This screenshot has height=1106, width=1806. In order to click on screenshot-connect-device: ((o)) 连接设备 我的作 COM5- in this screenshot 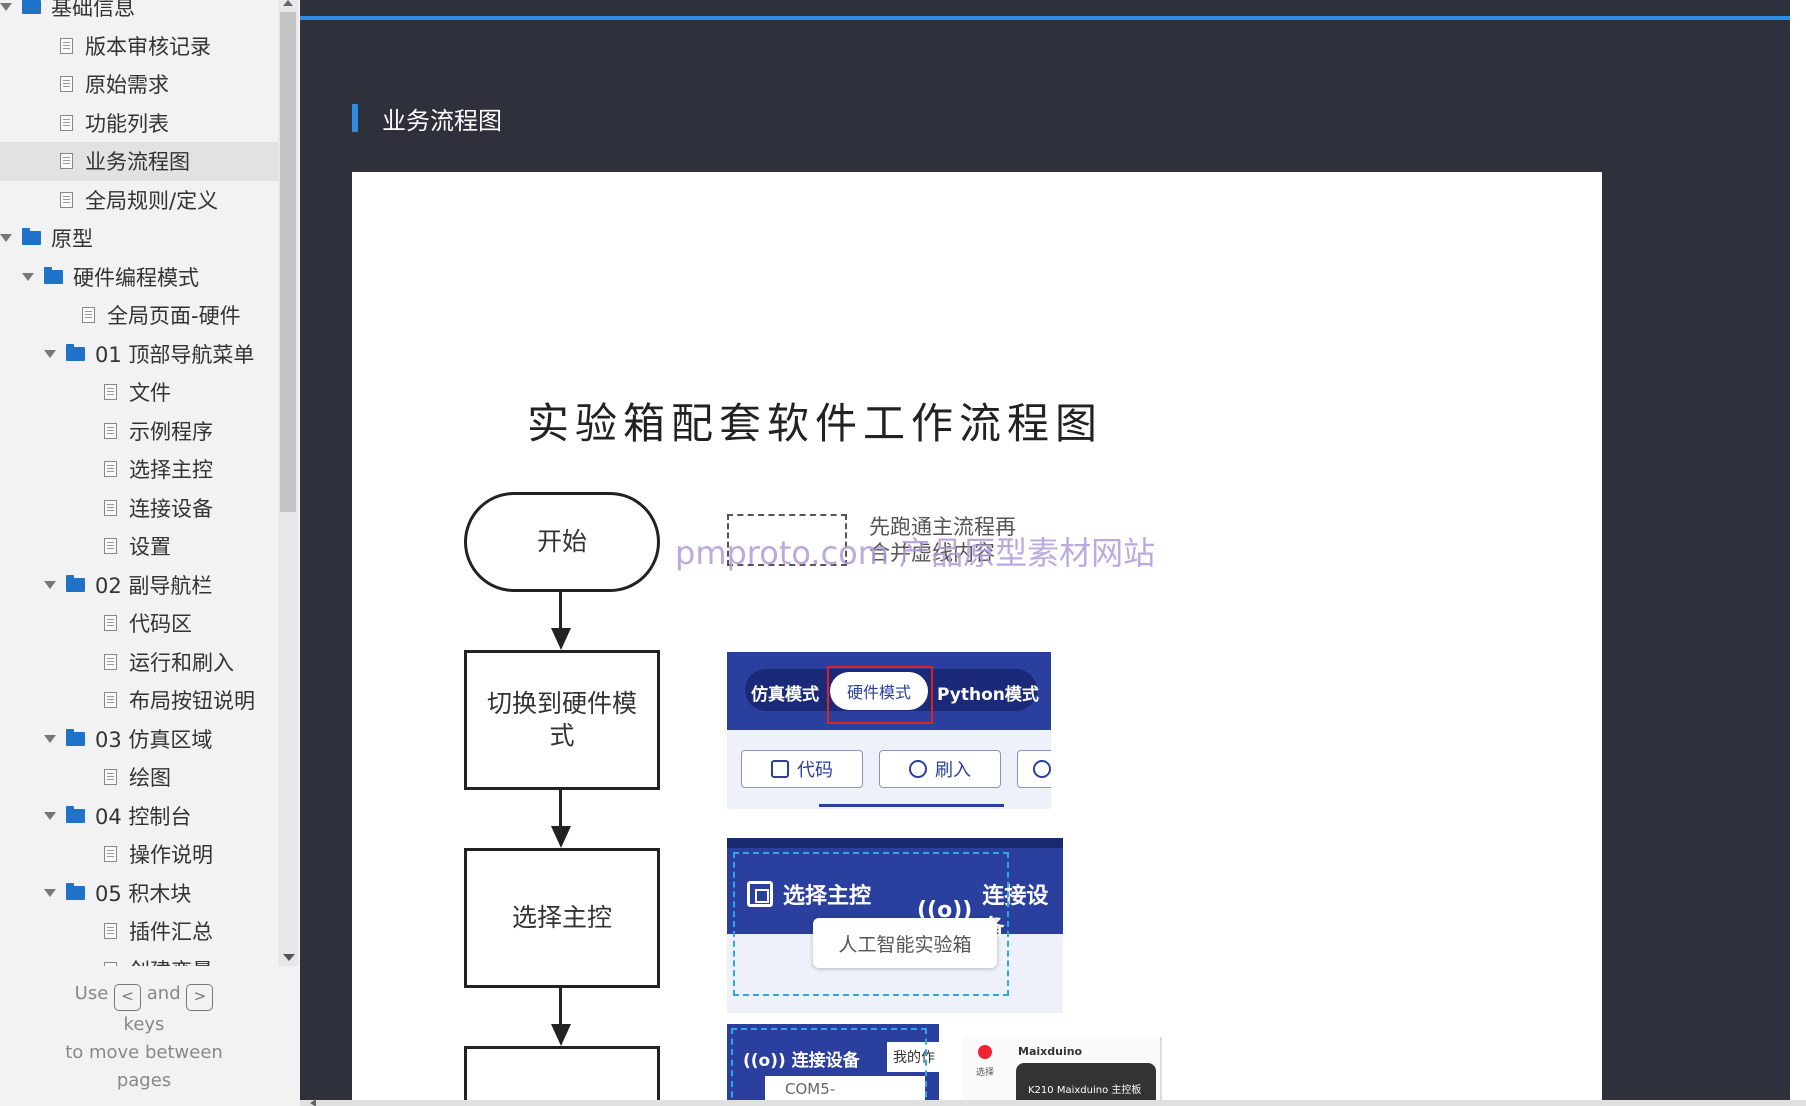, I will do `click(833, 1062)`.